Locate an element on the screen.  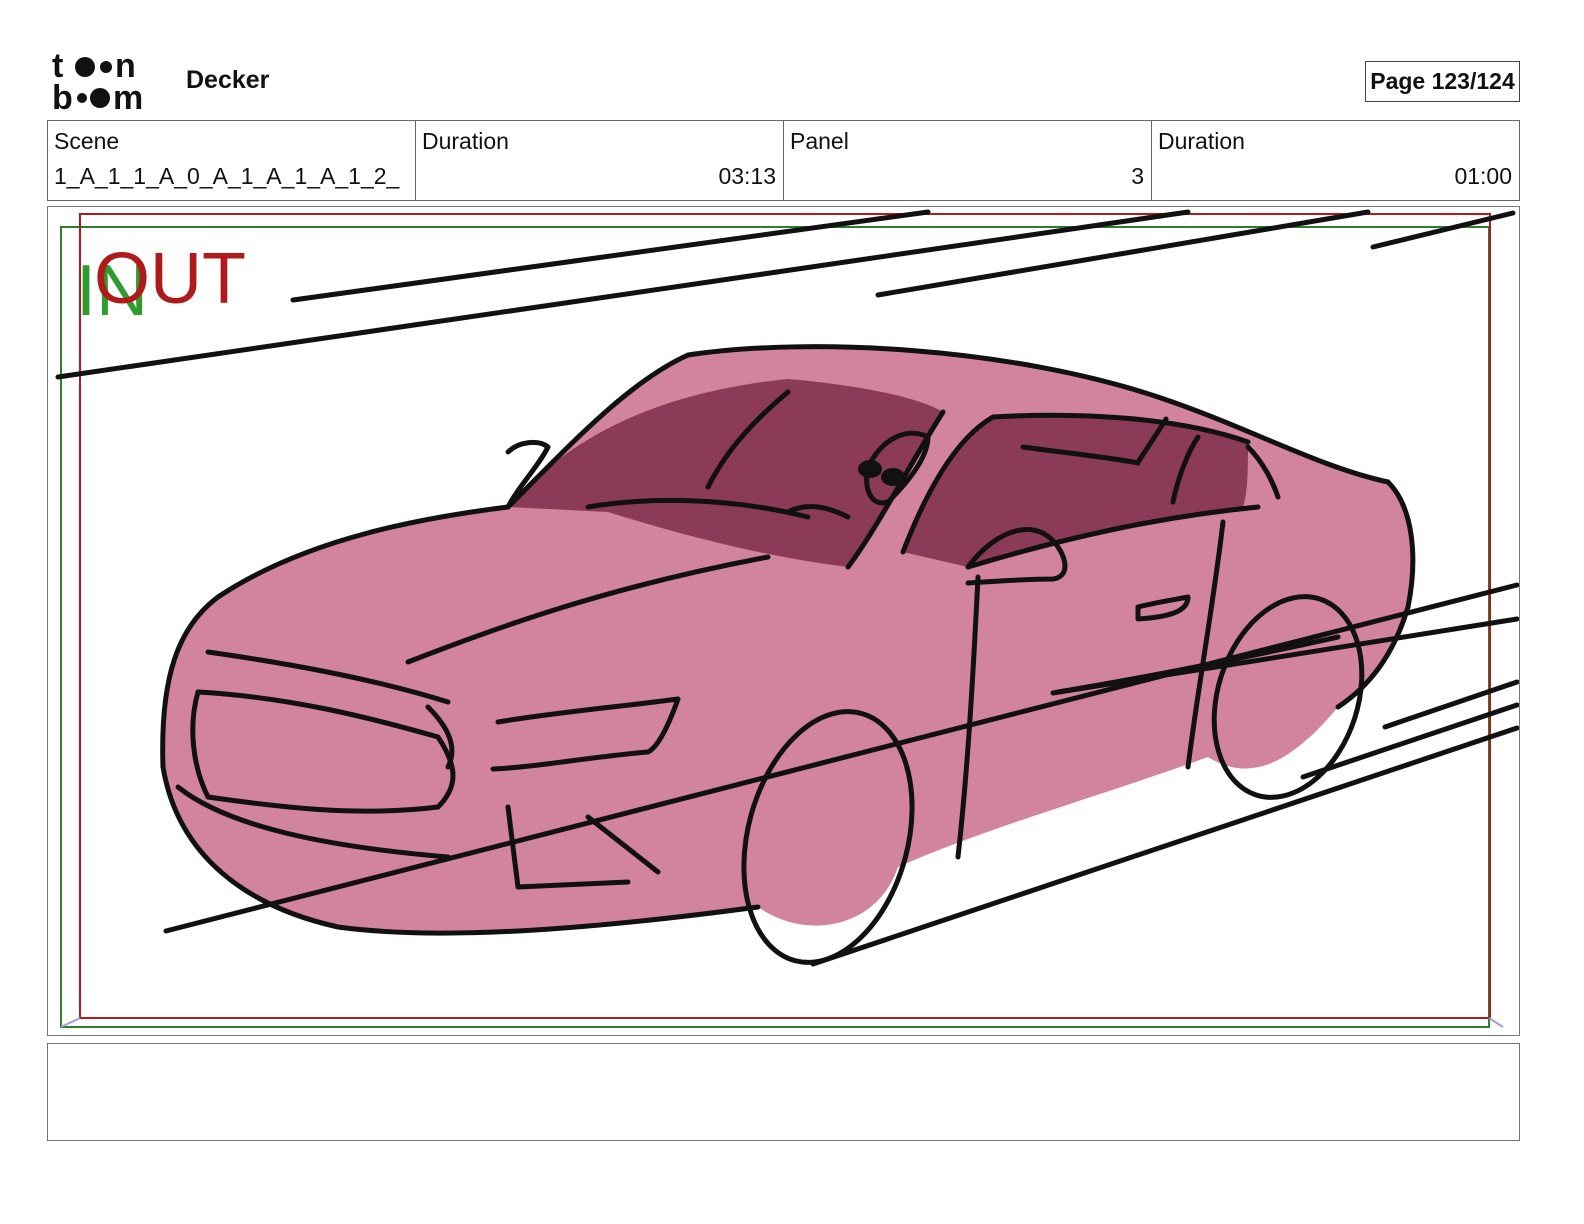
panel-value: 3 is located at coordinates (1137, 176).